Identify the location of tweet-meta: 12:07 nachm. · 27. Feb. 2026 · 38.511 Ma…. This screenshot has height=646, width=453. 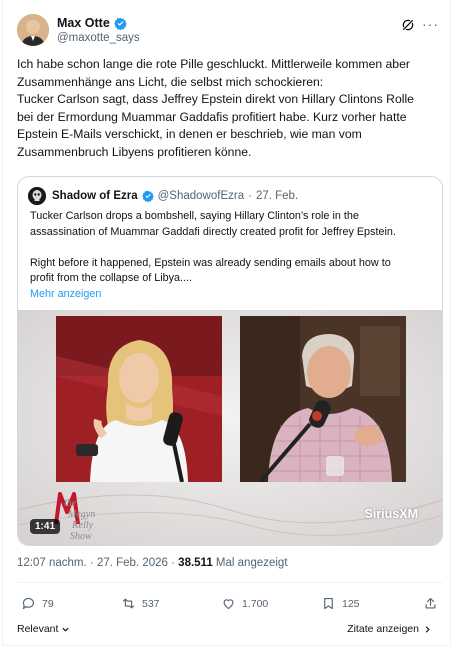
(152, 563).